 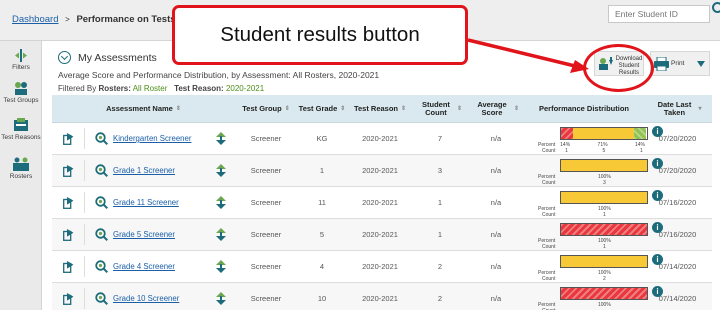 I want to click on print-button: Print, so click(x=680, y=63).